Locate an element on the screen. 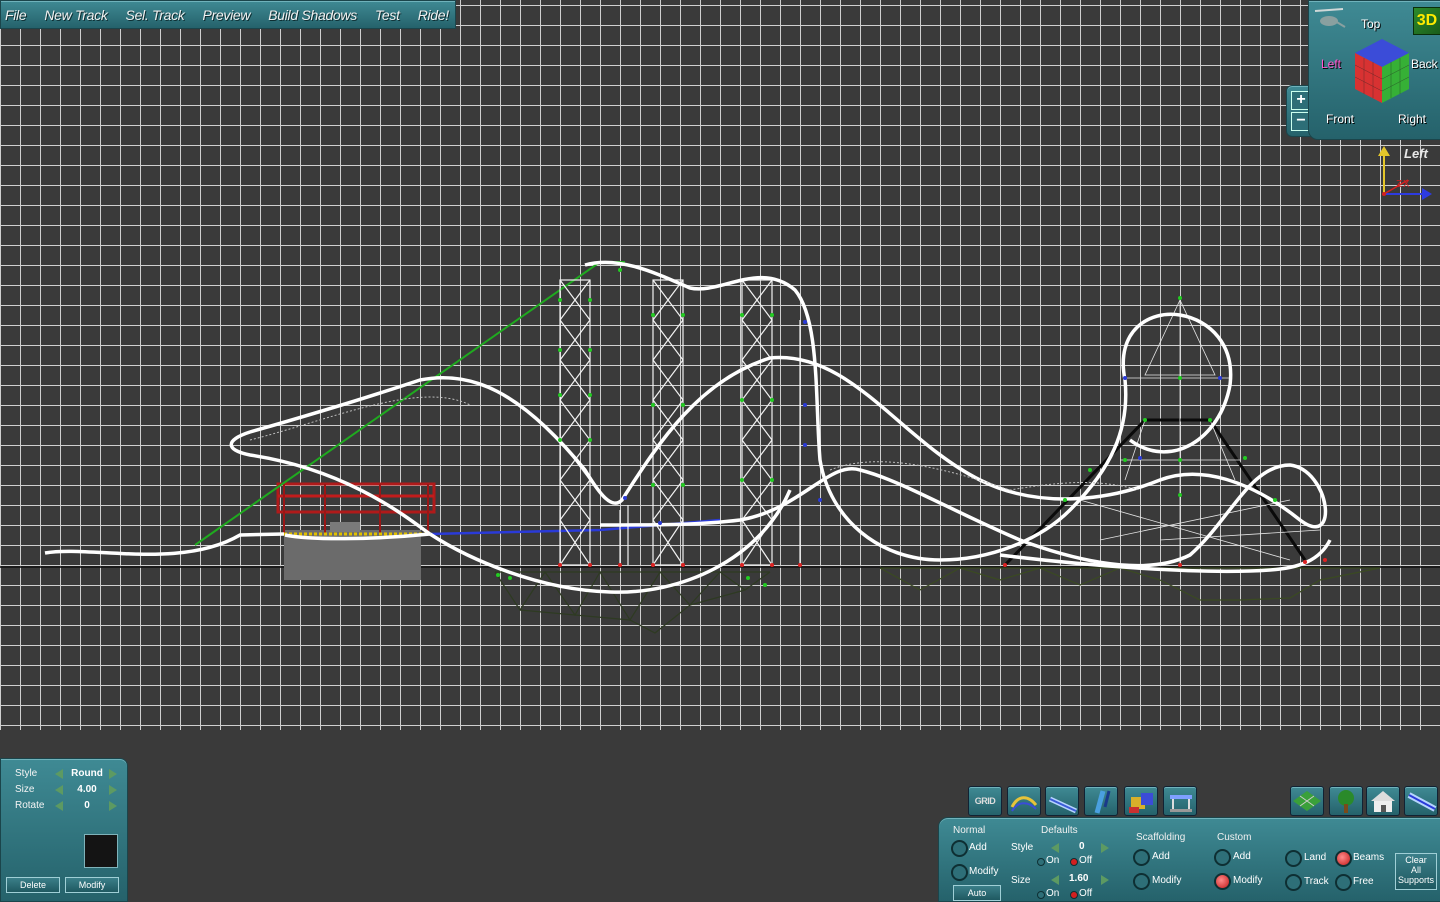 The height and width of the screenshot is (902, 1440). defaults-size-on-radio is located at coordinates (1041, 895).